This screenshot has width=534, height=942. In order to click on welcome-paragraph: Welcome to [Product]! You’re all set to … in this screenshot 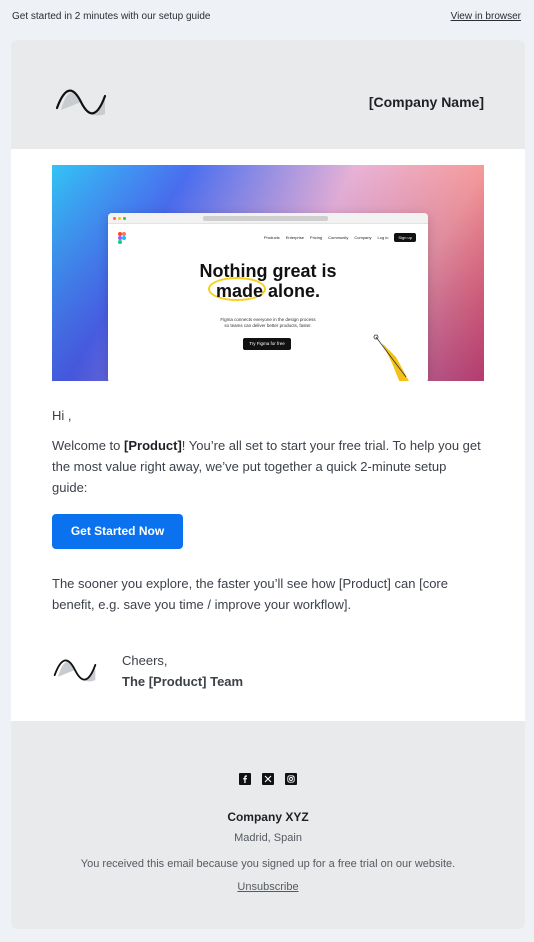, I will do `click(268, 466)`.